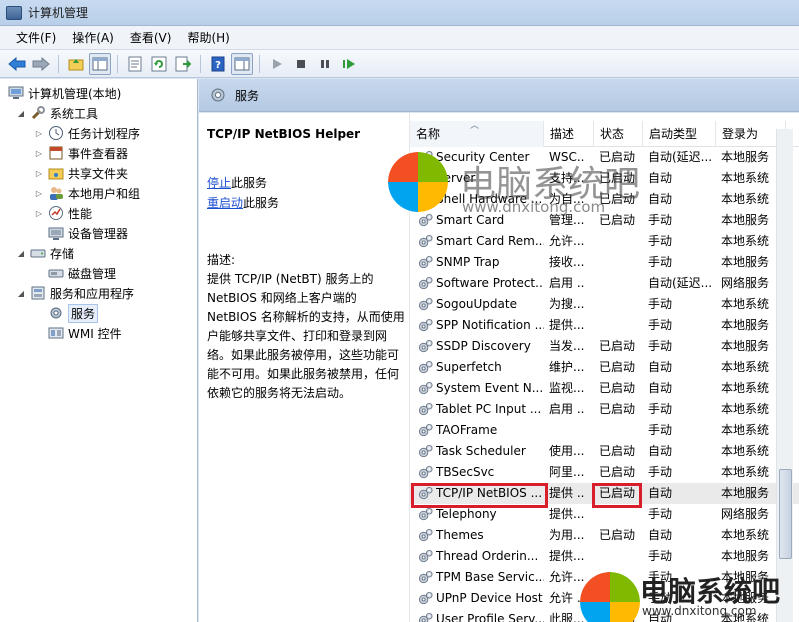 The height and width of the screenshot is (622, 799). What do you see at coordinates (56, 333) in the screenshot?
I see `wmi-icon` at bounding box center [56, 333].